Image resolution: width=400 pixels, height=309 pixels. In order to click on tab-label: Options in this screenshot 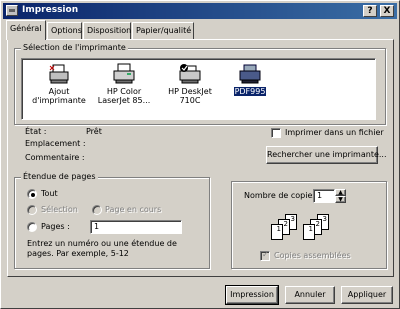, I will do `click(66, 30)`.